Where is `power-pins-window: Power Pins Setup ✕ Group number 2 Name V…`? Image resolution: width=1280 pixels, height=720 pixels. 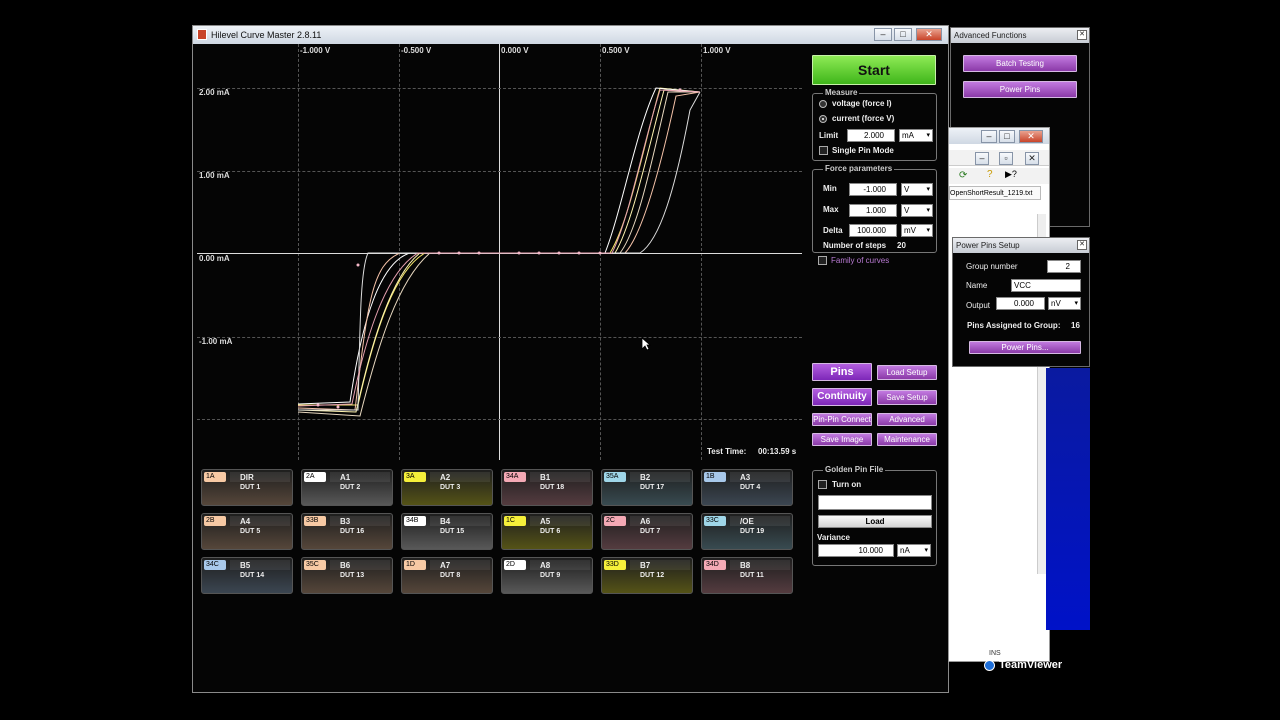 power-pins-window: Power Pins Setup ✕ Group number 2 Name V… is located at coordinates (1021, 302).